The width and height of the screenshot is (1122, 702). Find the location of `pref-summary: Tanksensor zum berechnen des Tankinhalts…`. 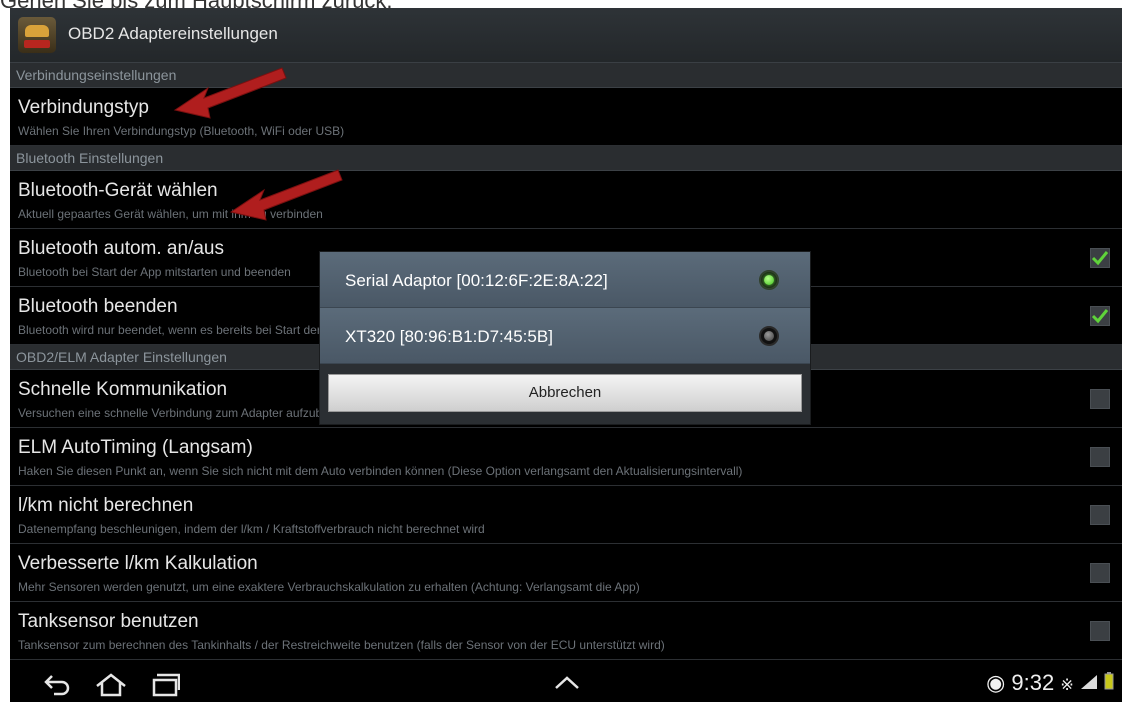

pref-summary: Tanksensor zum berechnen des Tankinhalts… is located at coordinates (341, 645).